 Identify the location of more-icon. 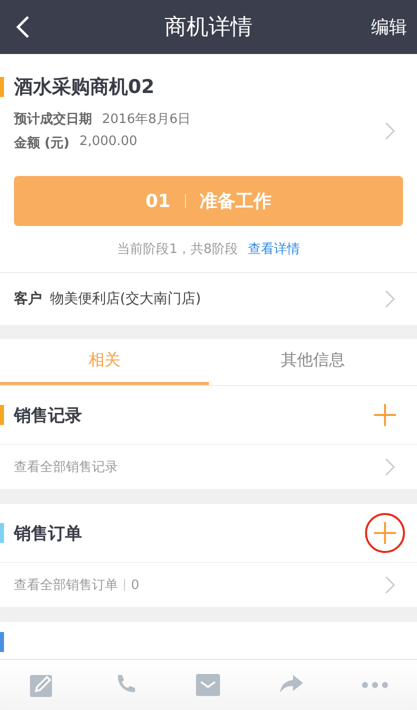
(375, 685).